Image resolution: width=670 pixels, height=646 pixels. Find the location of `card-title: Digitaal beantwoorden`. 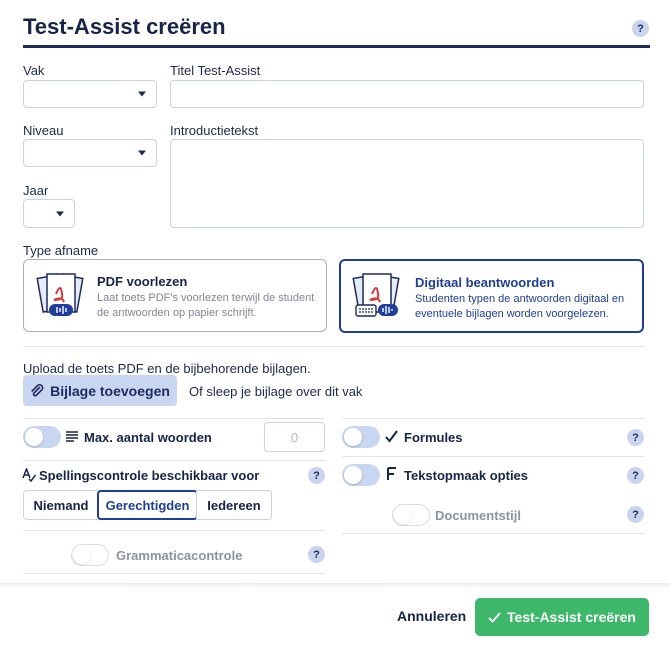

card-title: Digitaal beantwoorden is located at coordinates (485, 282).